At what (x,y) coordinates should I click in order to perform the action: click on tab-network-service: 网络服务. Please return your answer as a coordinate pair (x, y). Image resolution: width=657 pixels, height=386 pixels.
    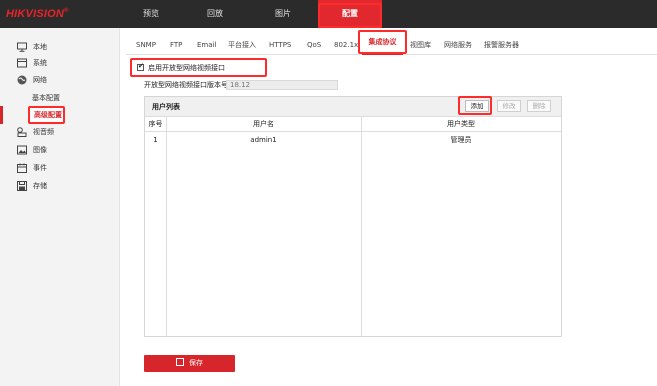
    Looking at the image, I should click on (458, 45).